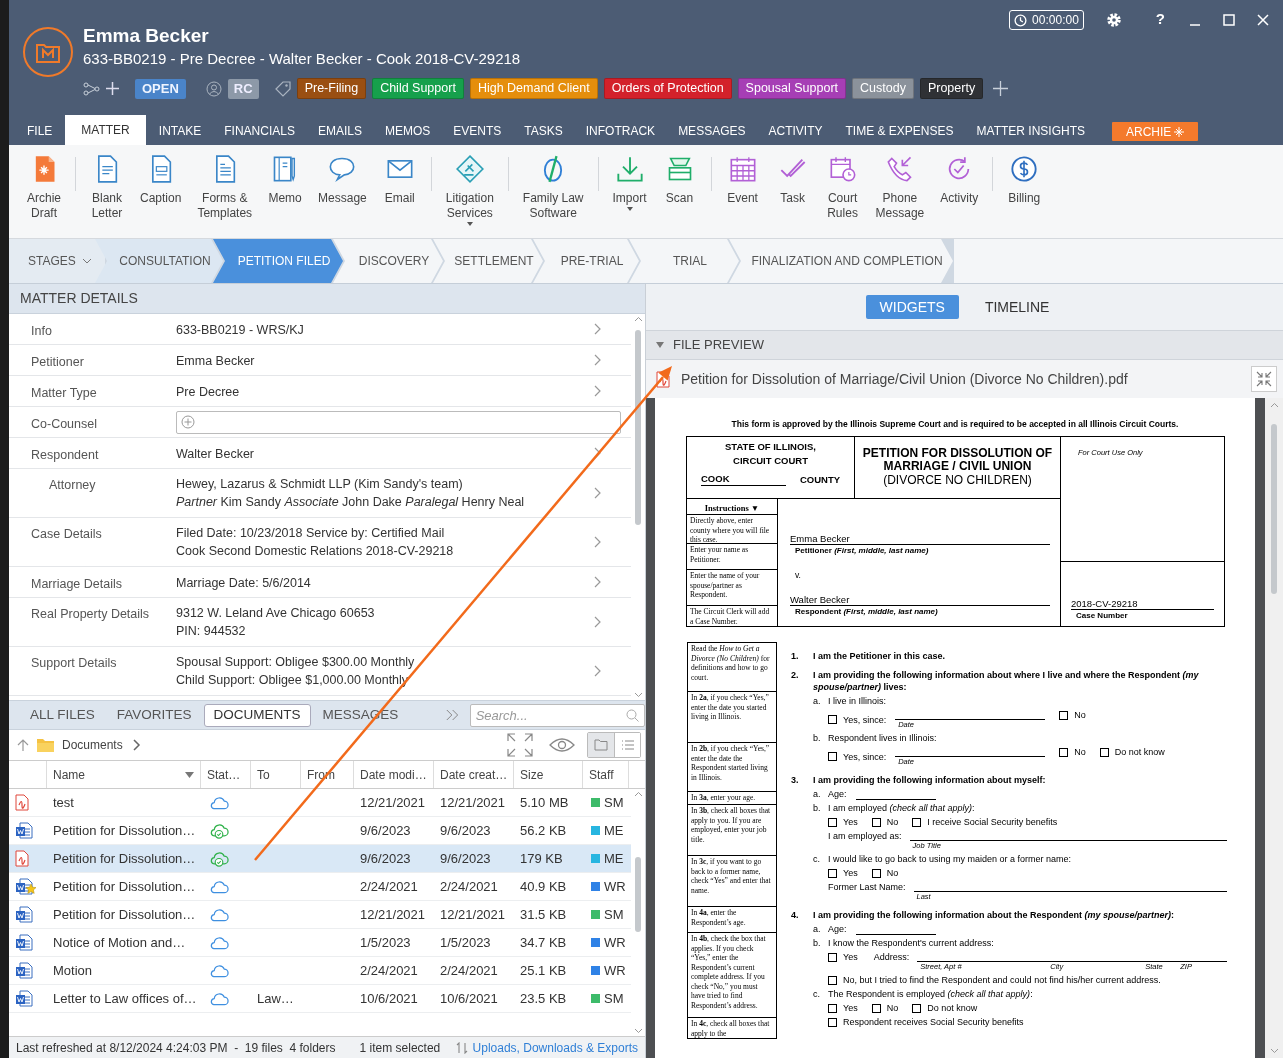  I want to click on ribbon-button: Message, so click(342, 180).